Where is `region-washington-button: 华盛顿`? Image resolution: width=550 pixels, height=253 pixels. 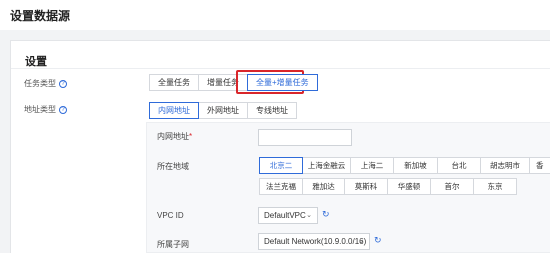
region-washington-button: 华盛顿 is located at coordinates (409, 186).